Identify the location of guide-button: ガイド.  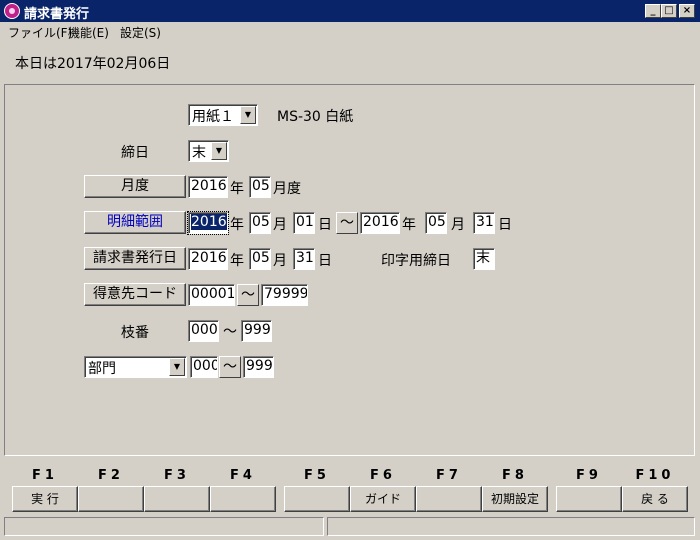
(383, 499).